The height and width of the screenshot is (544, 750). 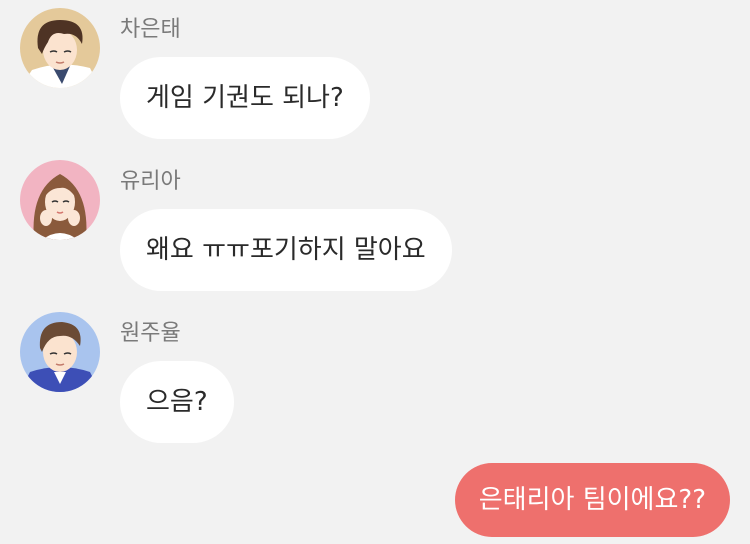 I want to click on sender-name: 원주율, so click(x=150, y=333).